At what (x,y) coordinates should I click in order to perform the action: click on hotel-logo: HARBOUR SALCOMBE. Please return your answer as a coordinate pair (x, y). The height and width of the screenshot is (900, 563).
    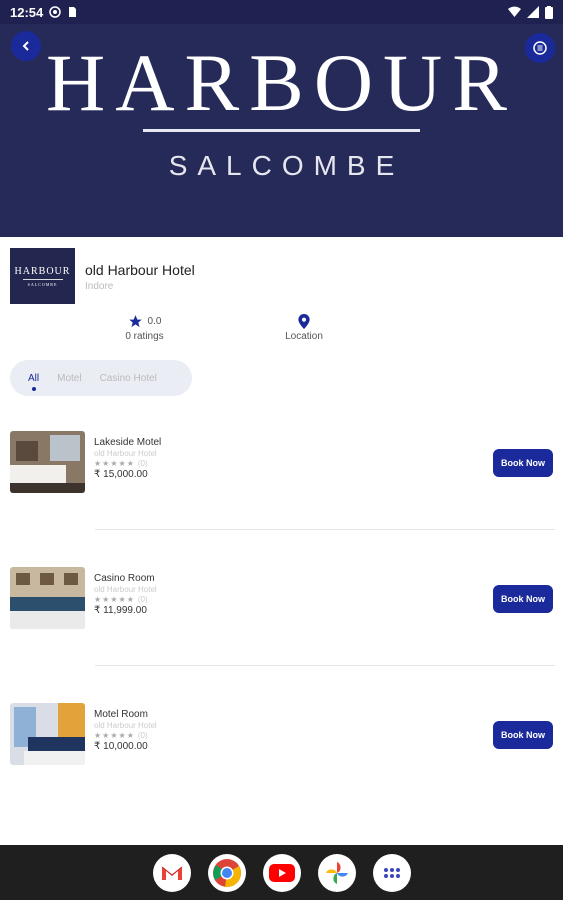
    Looking at the image, I should click on (42, 276).